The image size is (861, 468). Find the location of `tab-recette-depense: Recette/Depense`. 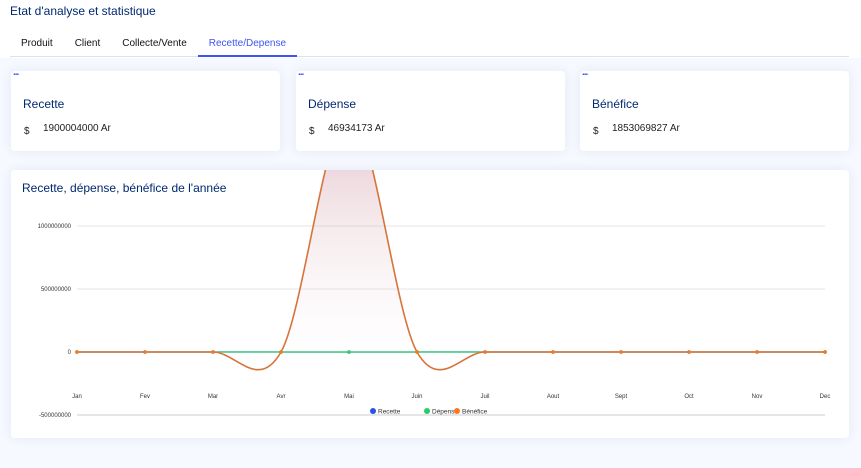

tab-recette-depense: Recette/Depense is located at coordinates (247, 45).